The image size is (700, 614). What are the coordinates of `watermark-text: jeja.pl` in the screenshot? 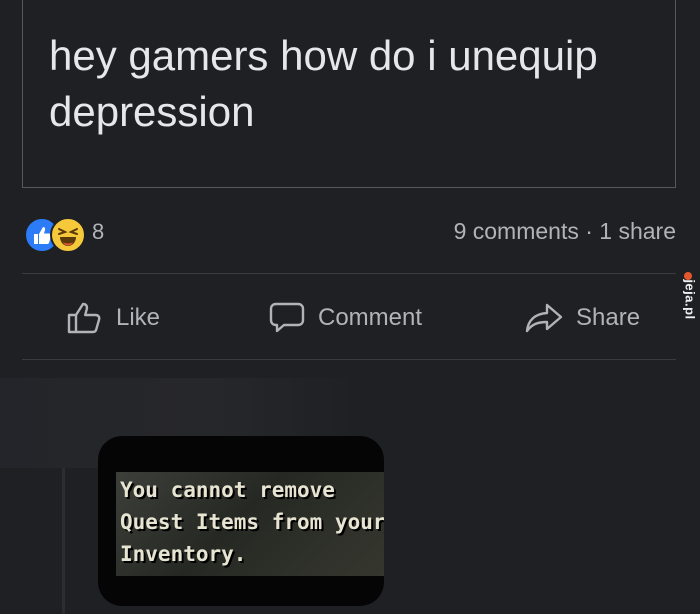 It's located at (690, 299).